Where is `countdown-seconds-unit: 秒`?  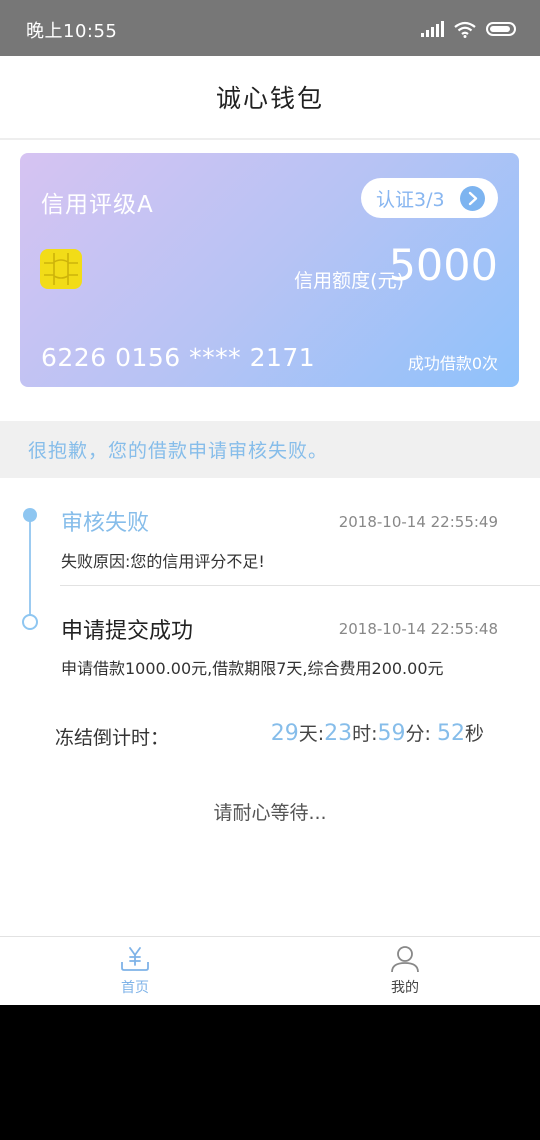 countdown-seconds-unit: 秒 is located at coordinates (474, 734).